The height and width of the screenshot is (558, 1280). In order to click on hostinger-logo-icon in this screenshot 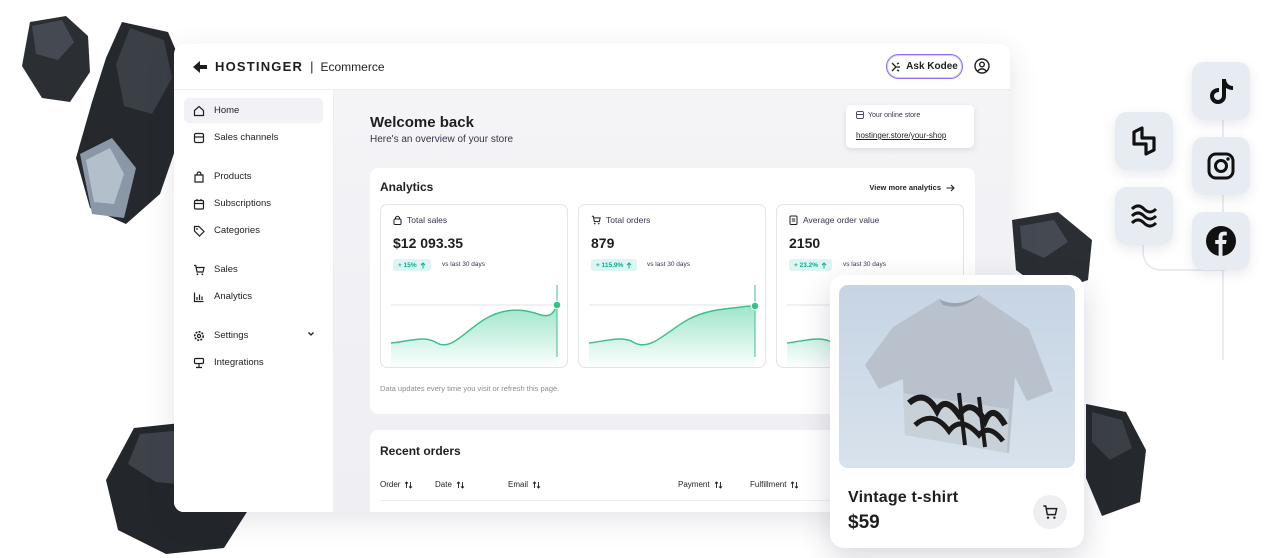, I will do `click(200, 66)`.